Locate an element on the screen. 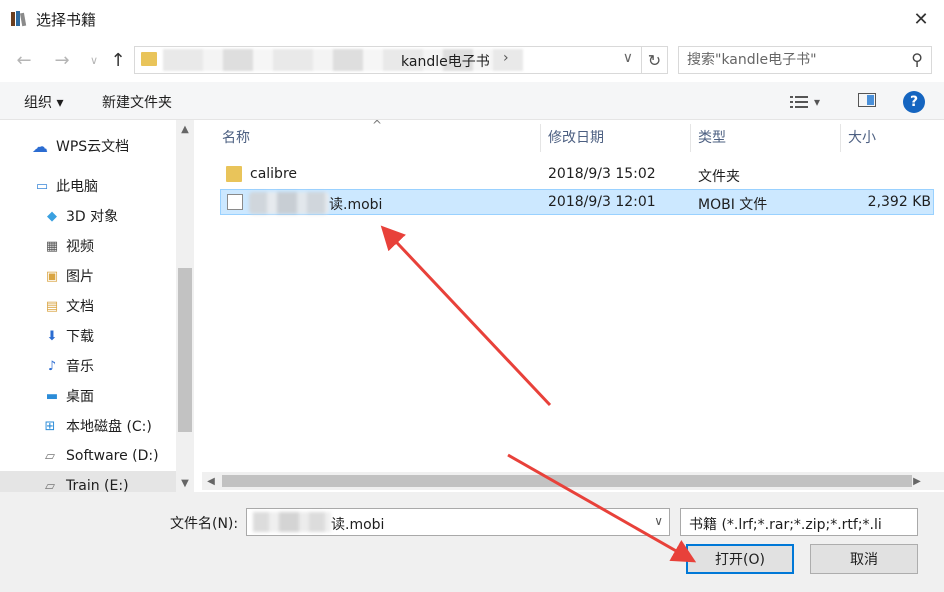 This screenshot has height=592, width=944. up-button: ↑ is located at coordinates (118, 60).